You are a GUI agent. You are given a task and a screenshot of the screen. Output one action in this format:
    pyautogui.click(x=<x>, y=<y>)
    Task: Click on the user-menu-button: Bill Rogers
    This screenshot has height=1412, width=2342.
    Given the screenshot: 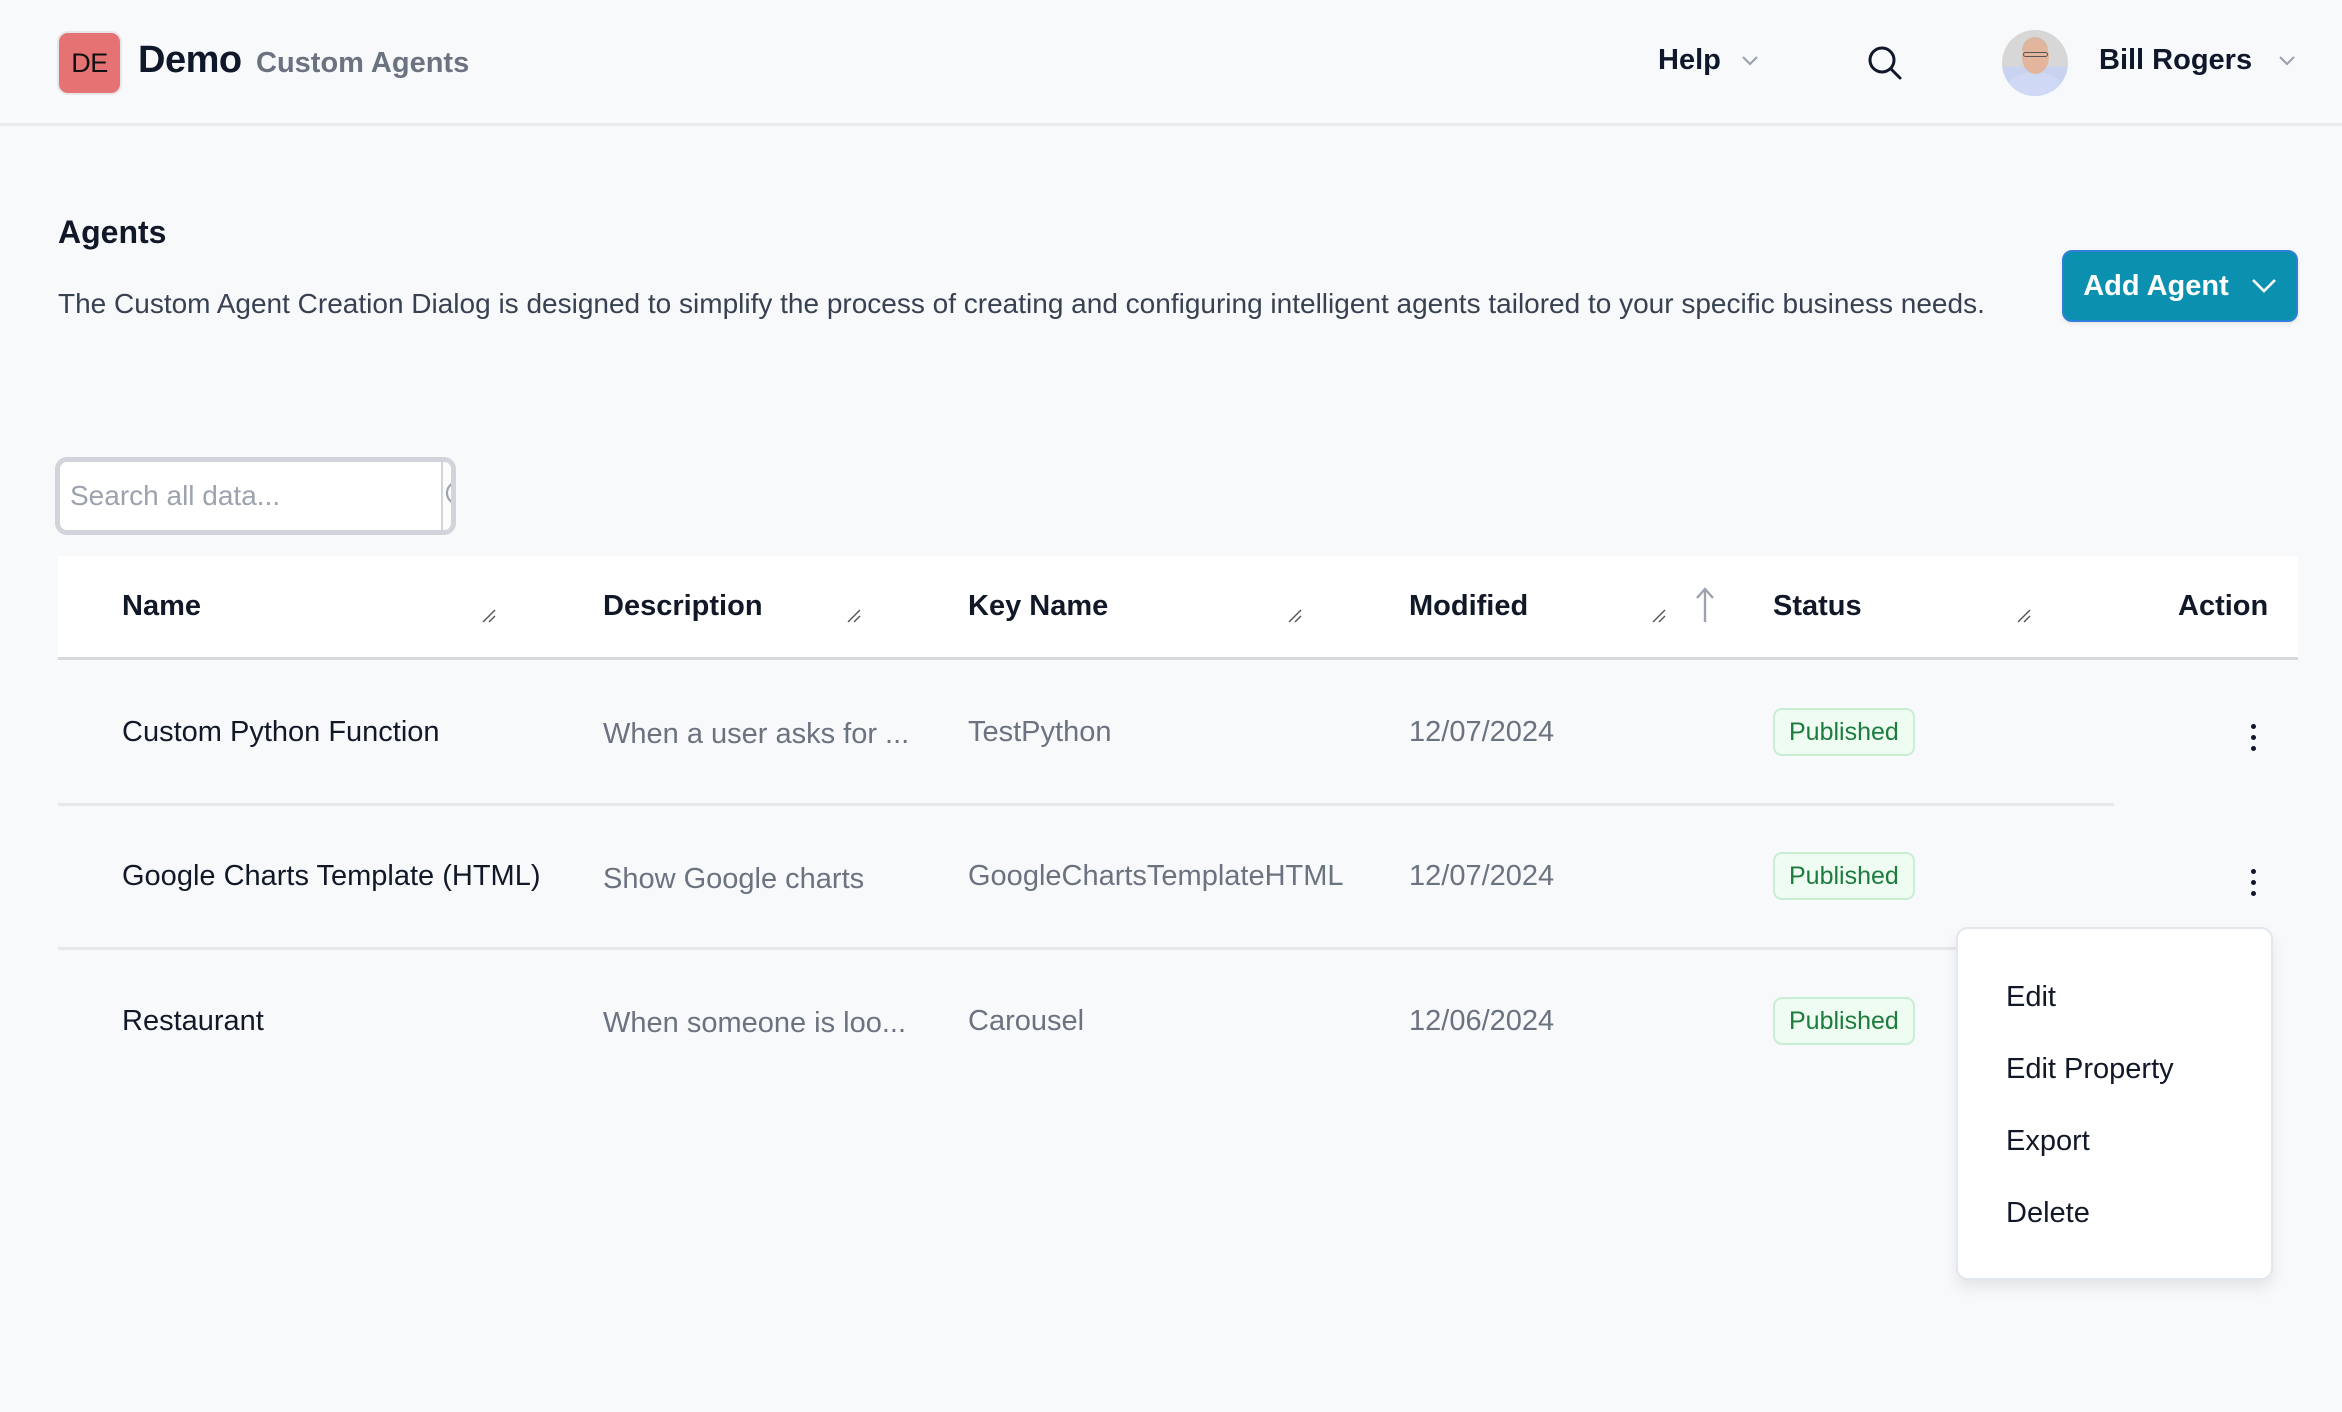 What is the action you would take?
    pyautogui.click(x=2197, y=60)
    